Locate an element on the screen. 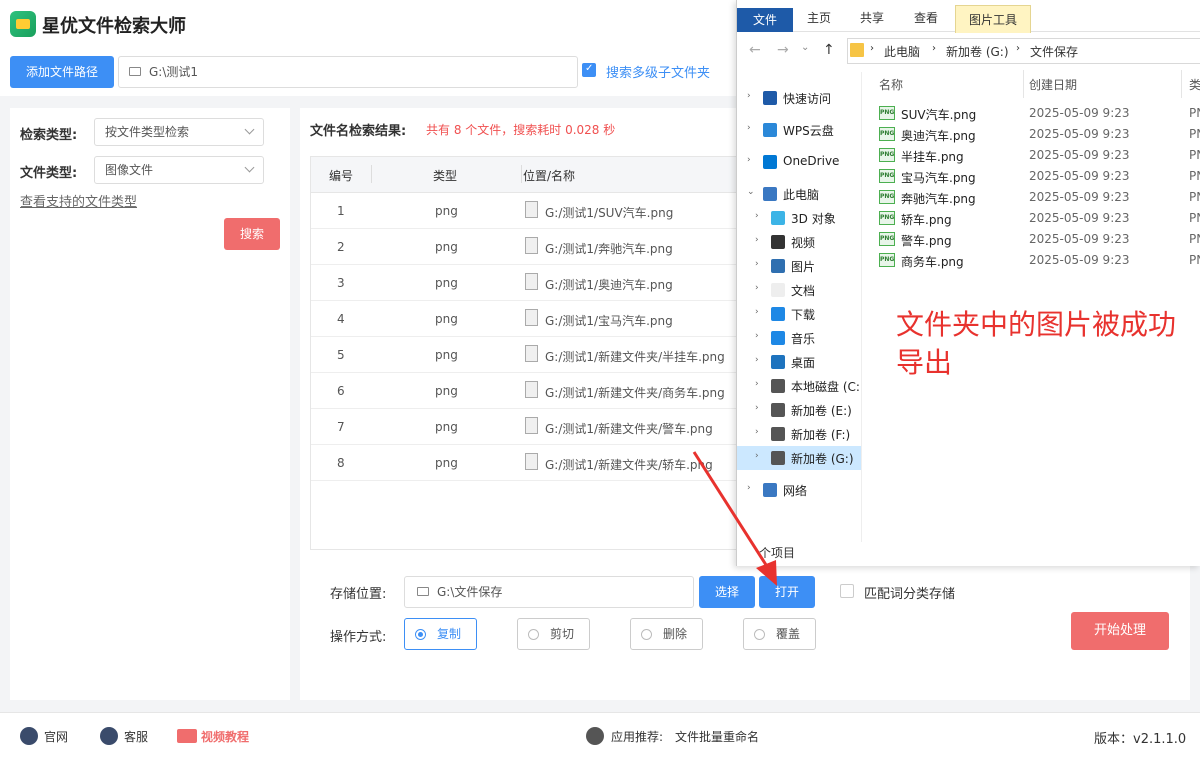  explorer-file-row: PNG 警车.png 2025-05-09 9:23 PN is located at coordinates (1039, 239).